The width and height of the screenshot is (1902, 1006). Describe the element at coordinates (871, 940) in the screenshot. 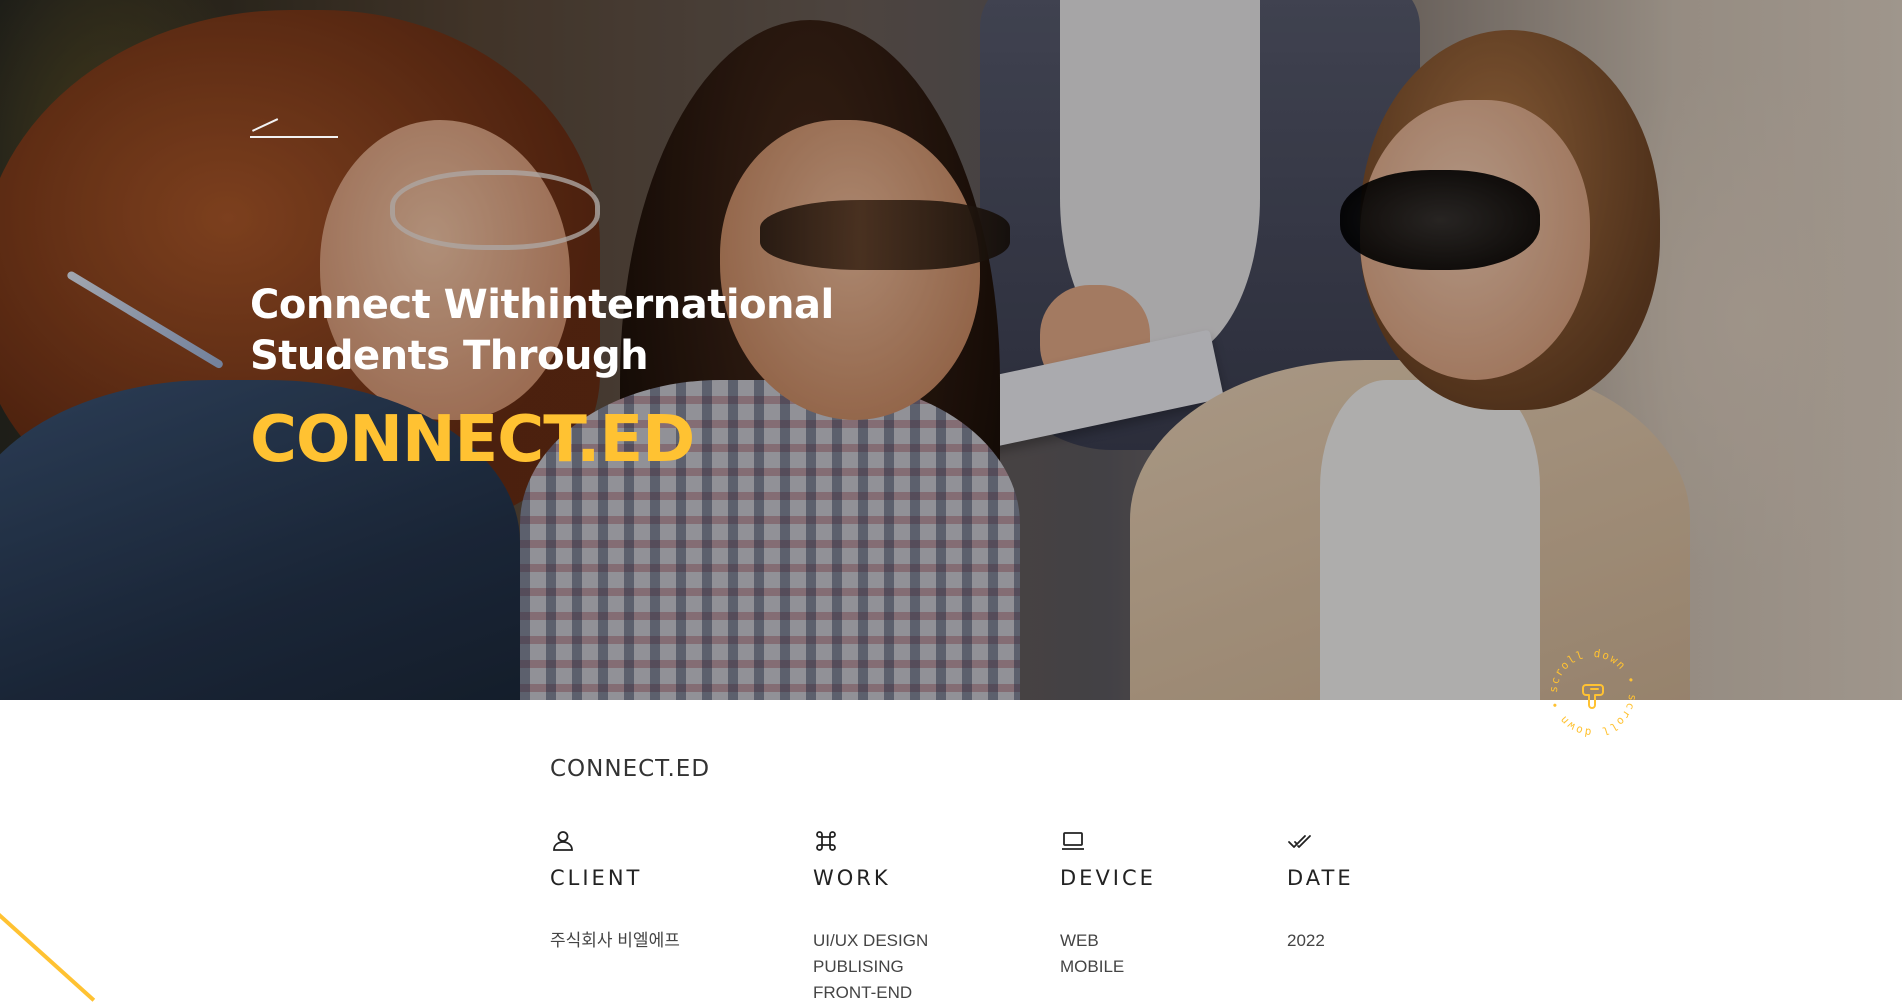

I see `work-item: UI/UX DESIGN` at that location.